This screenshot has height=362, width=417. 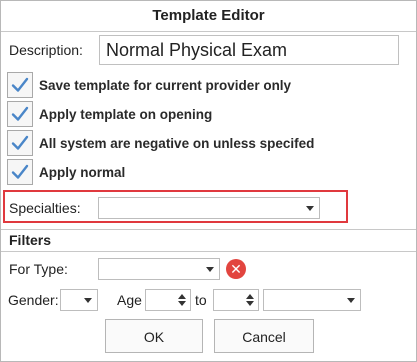 I want to click on option-label: Apply template on opening, so click(x=126, y=114).